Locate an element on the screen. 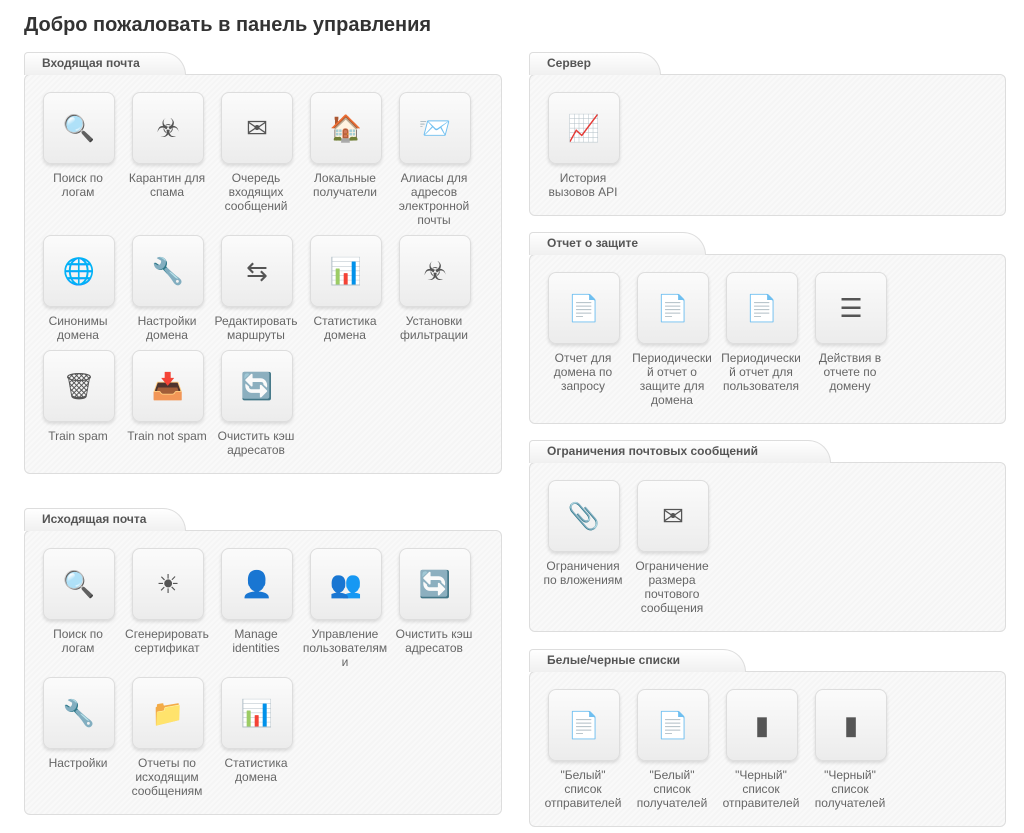 The height and width of the screenshot is (833, 1024). outgoing-item-3: 👥 Управление пользователям и is located at coordinates (351, 608).